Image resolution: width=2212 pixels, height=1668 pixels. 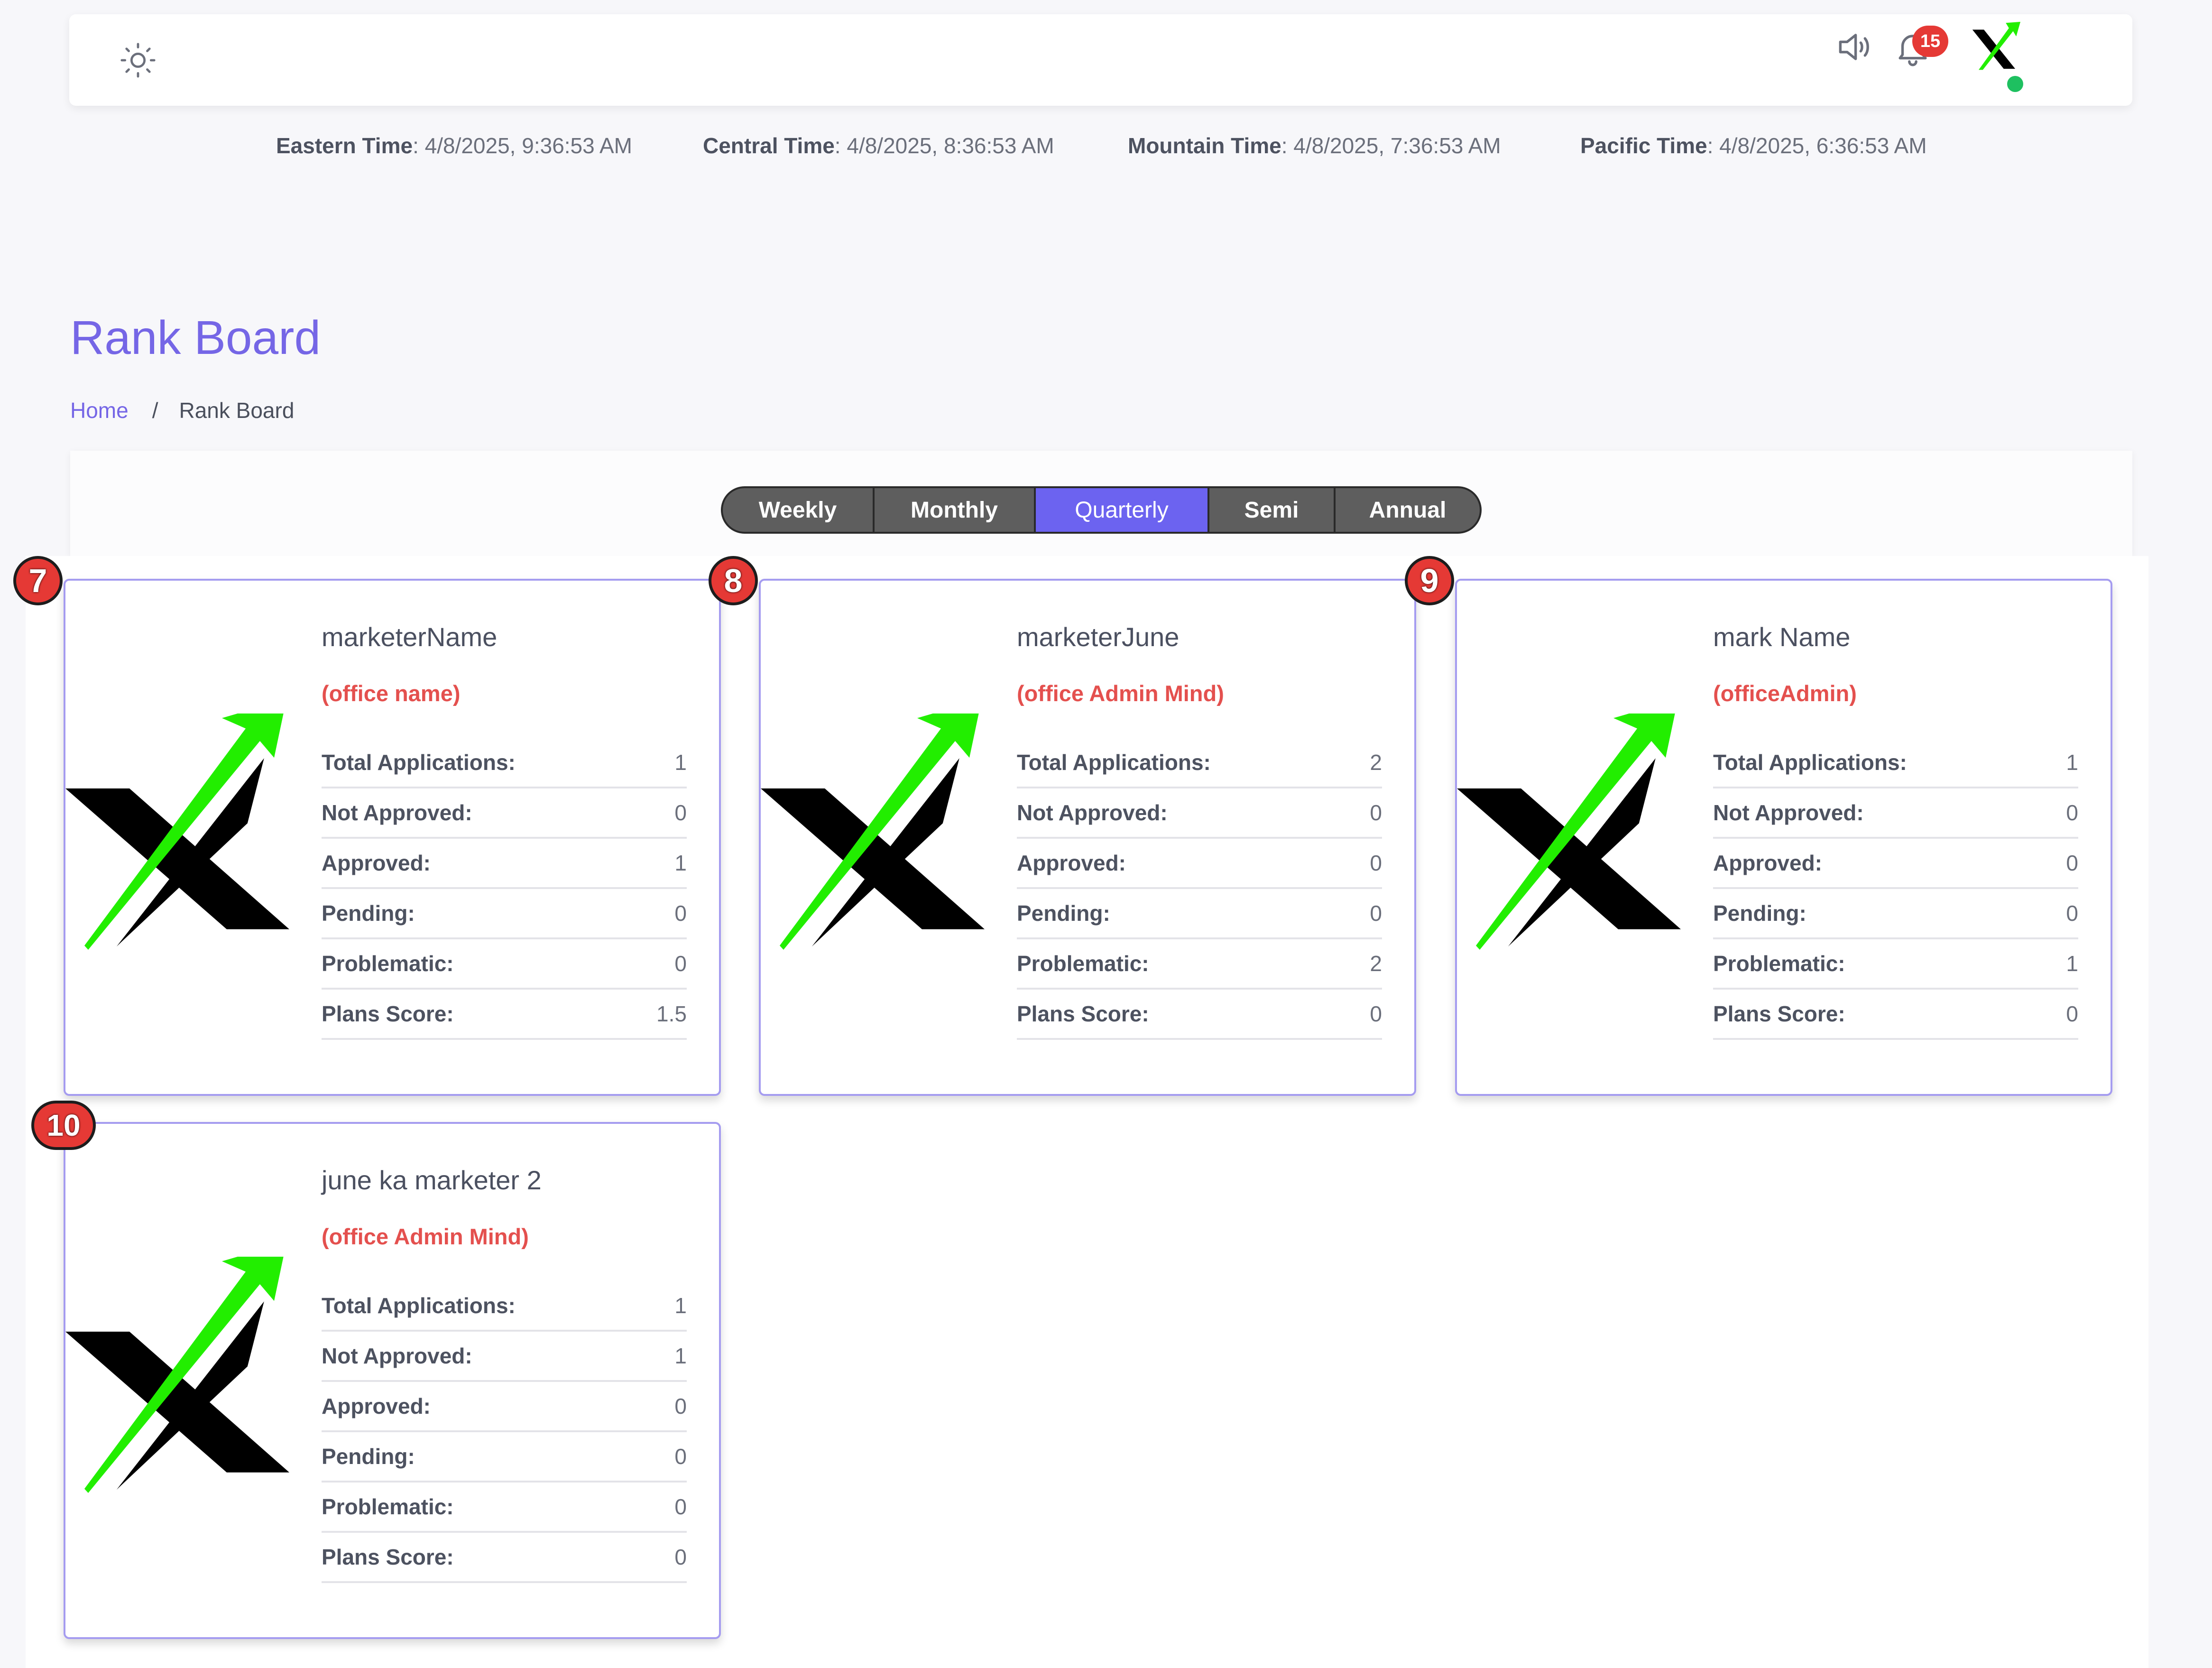 I want to click on marketer-name: marketerName, so click(x=410, y=637).